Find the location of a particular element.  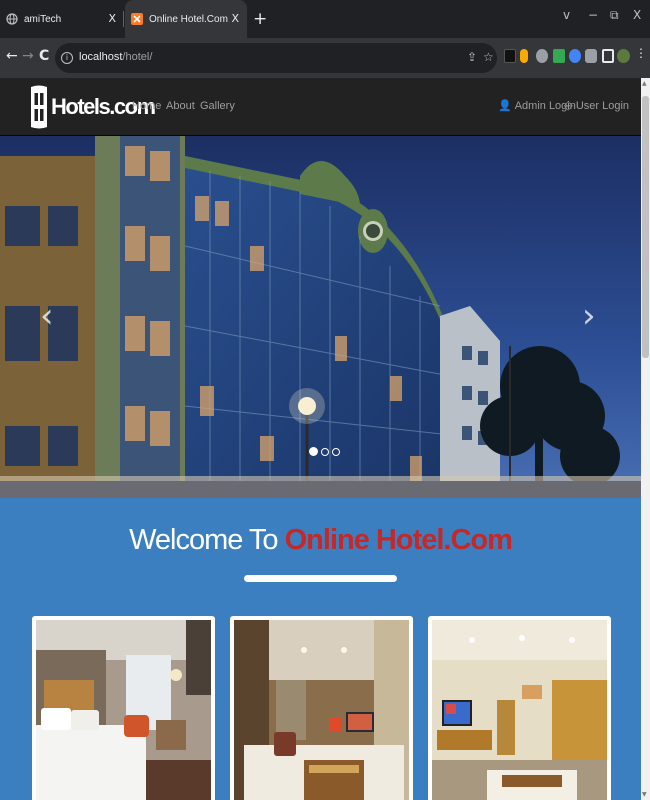

url-text: localhost/hotel/ is located at coordinates (115, 57).